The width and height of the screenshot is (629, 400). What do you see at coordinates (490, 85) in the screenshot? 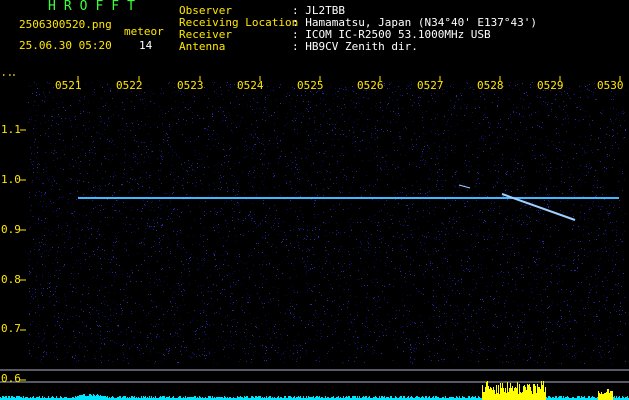
I see `time-tick-label: 0528` at bounding box center [490, 85].